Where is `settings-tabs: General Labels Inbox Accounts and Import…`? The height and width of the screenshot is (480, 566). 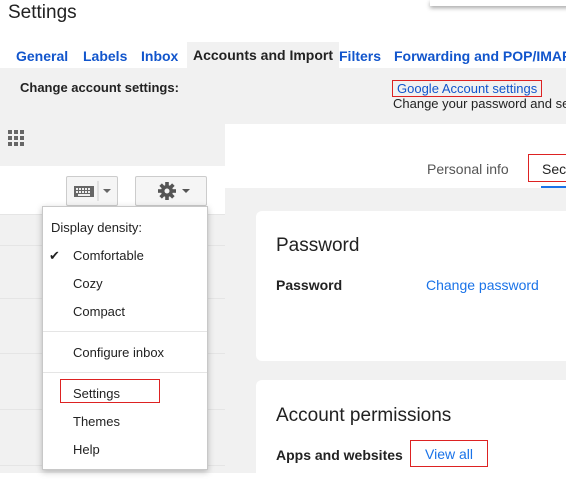 settings-tabs: General Labels Inbox Accounts and Import… is located at coordinates (283, 55).